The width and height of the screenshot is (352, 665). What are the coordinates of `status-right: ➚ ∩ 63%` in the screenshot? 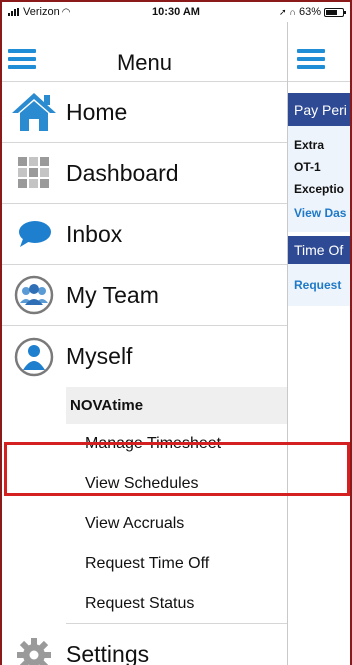 It's located at (312, 12).